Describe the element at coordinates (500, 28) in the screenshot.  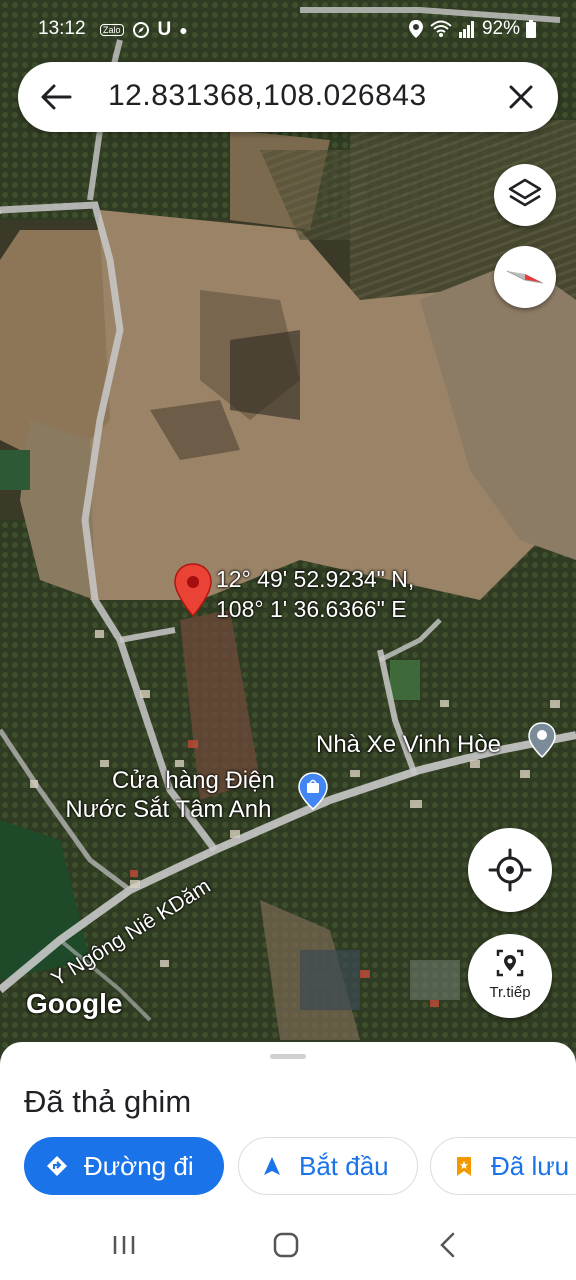
I see `battery-percent: 92%` at that location.